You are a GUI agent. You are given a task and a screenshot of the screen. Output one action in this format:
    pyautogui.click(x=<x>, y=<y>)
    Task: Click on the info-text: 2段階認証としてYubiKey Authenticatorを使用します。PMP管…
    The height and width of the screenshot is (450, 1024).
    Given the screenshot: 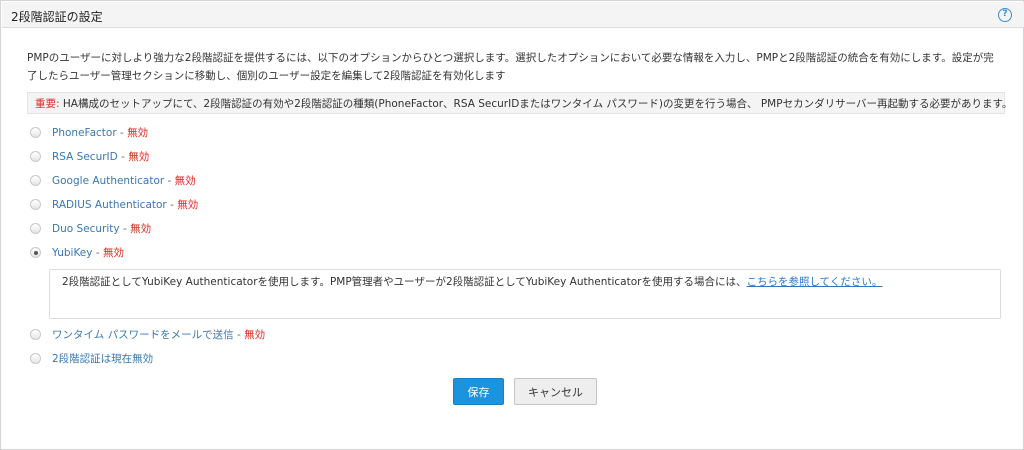 What is the action you would take?
    pyautogui.click(x=404, y=282)
    